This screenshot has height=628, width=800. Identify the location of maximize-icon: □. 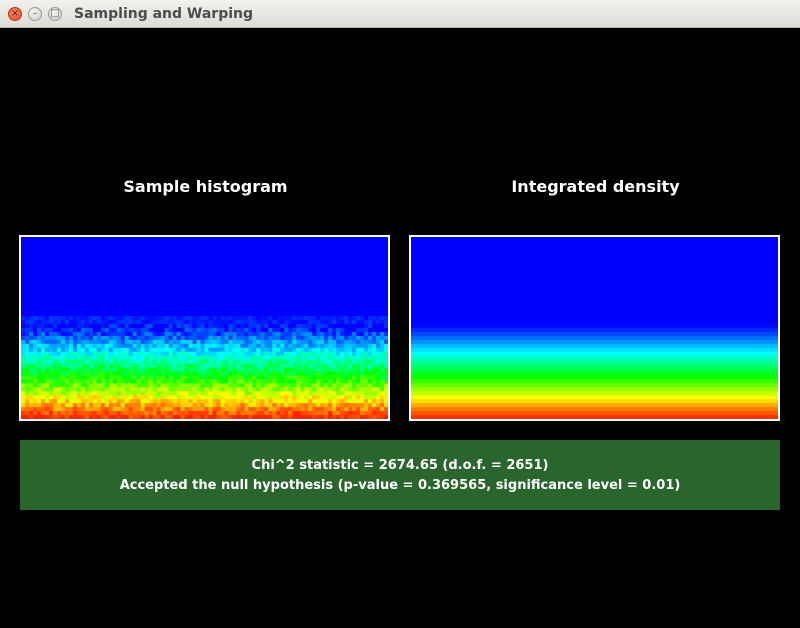
(55, 14).